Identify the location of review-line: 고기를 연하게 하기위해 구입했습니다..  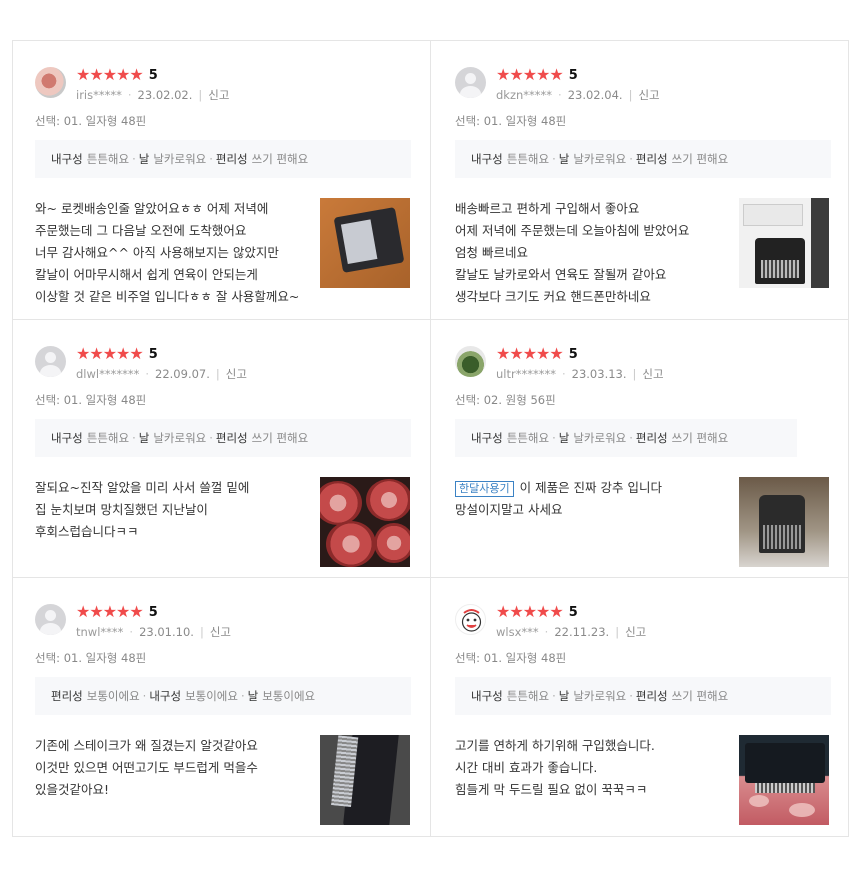
(555, 745).